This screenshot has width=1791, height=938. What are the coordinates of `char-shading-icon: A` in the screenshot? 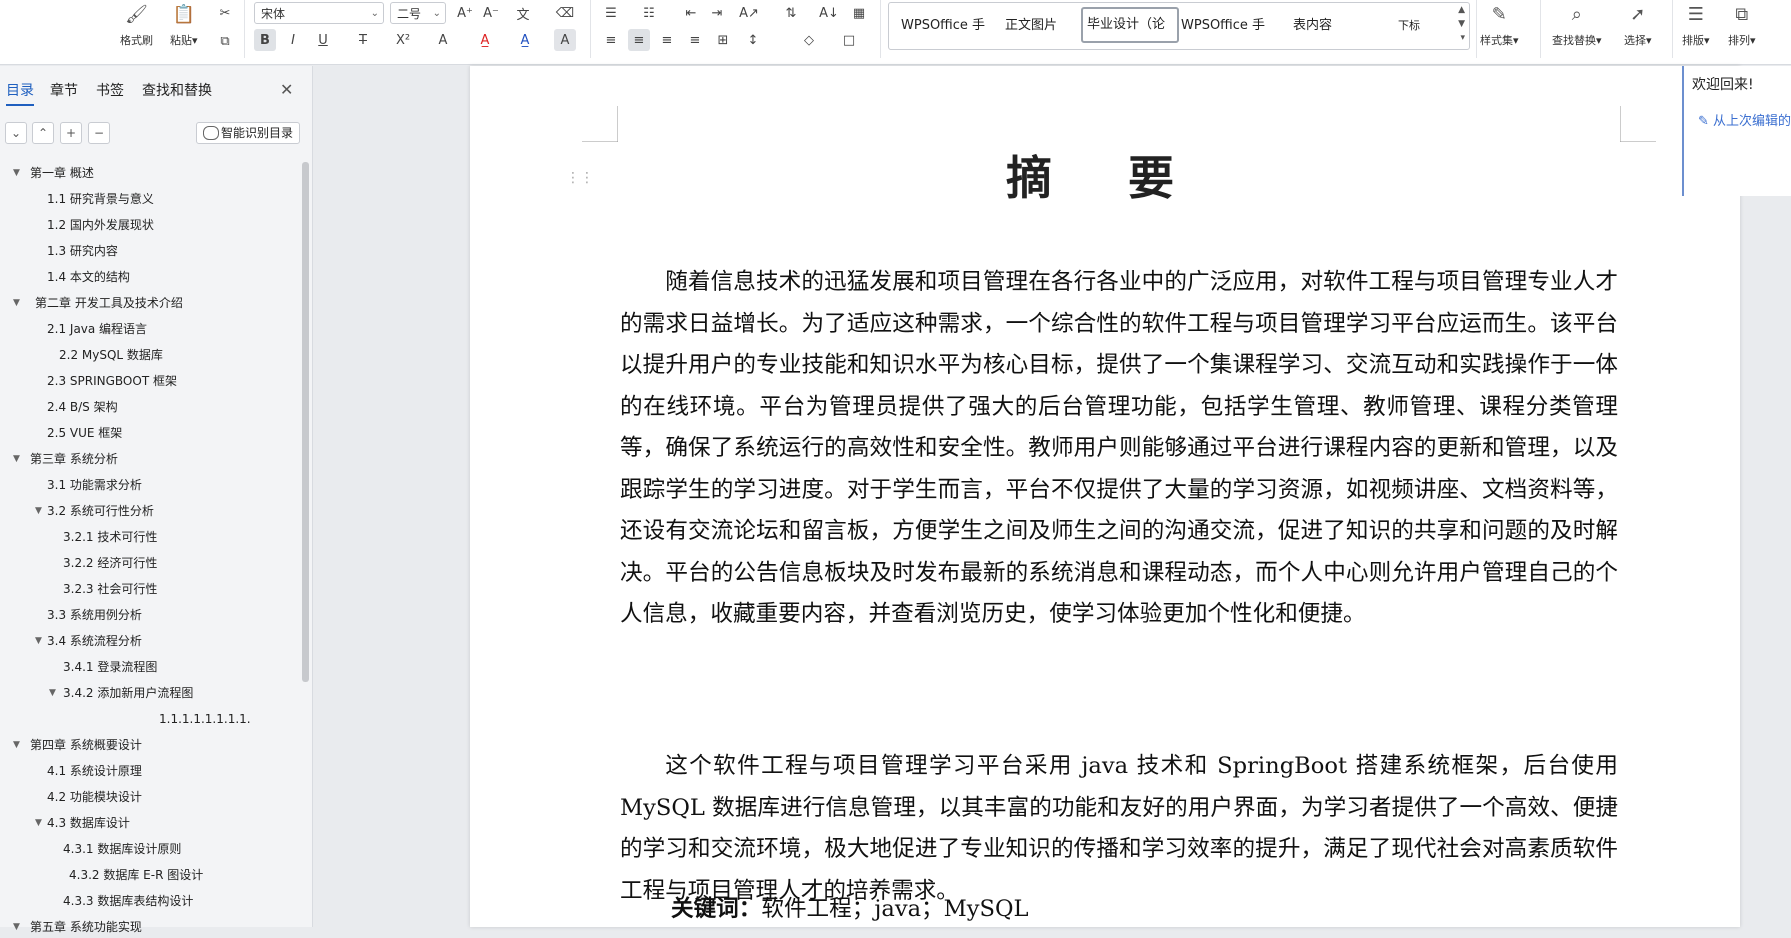 It's located at (565, 40).